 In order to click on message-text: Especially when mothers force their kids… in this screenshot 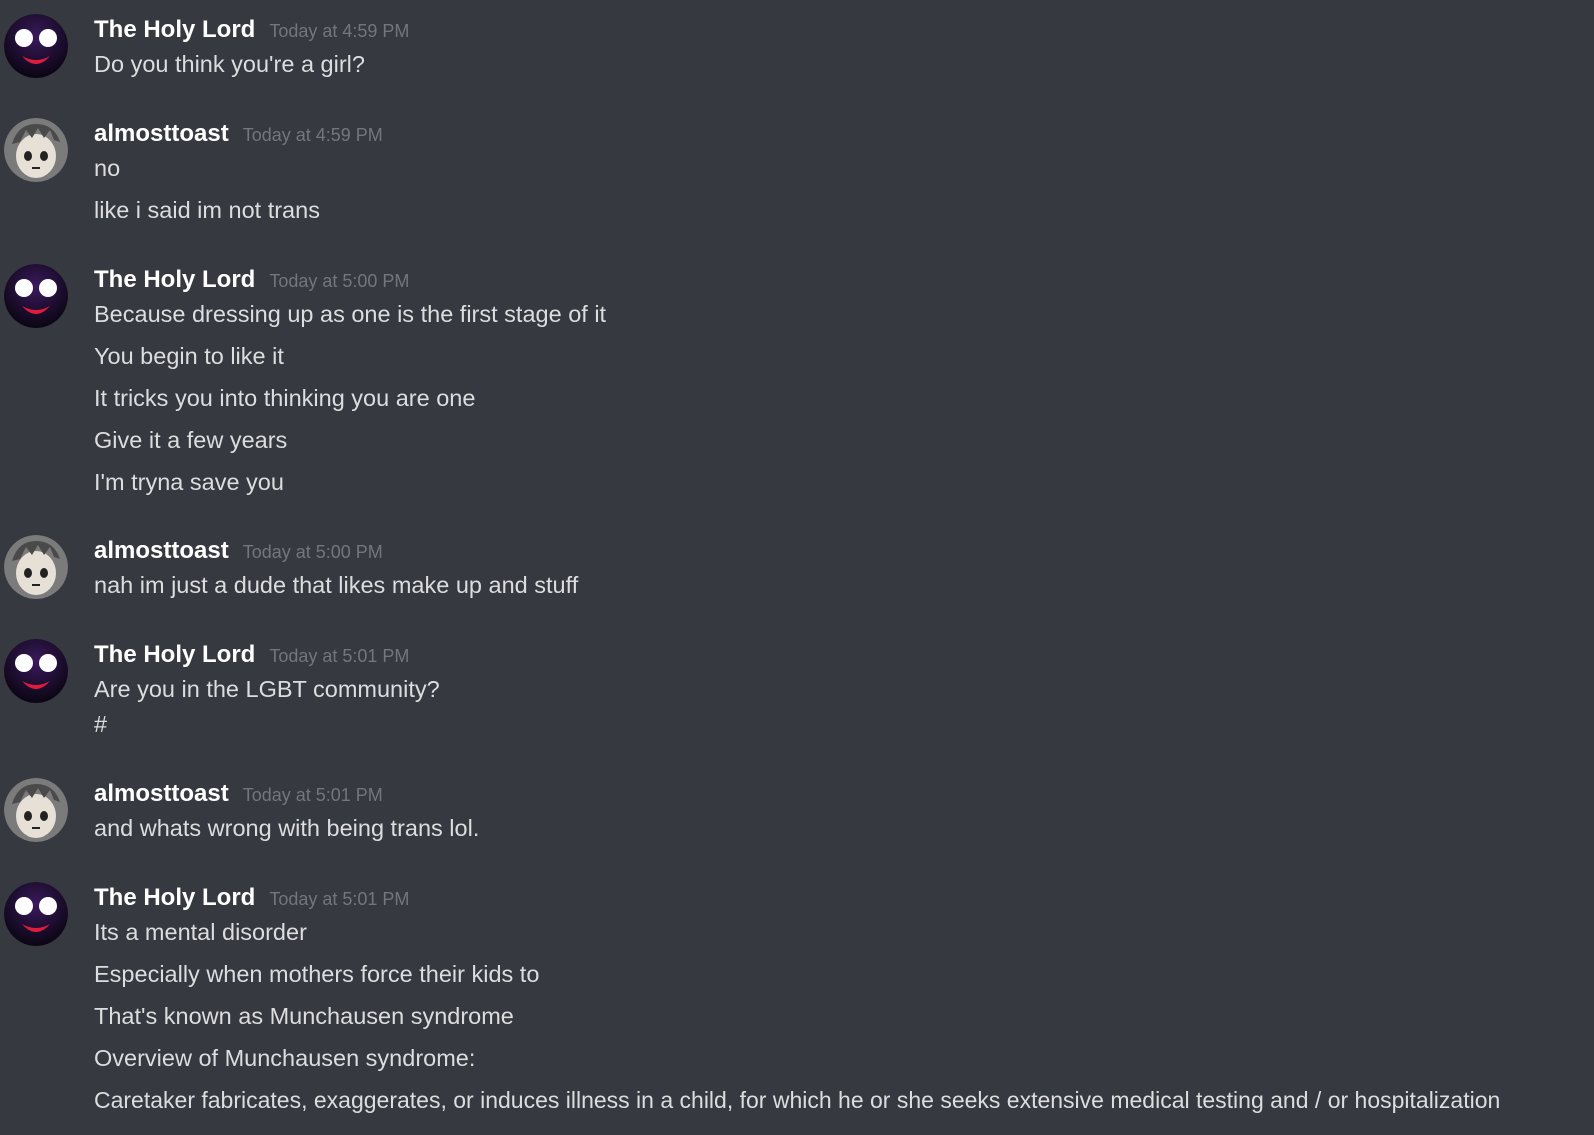, I will do `click(317, 974)`.